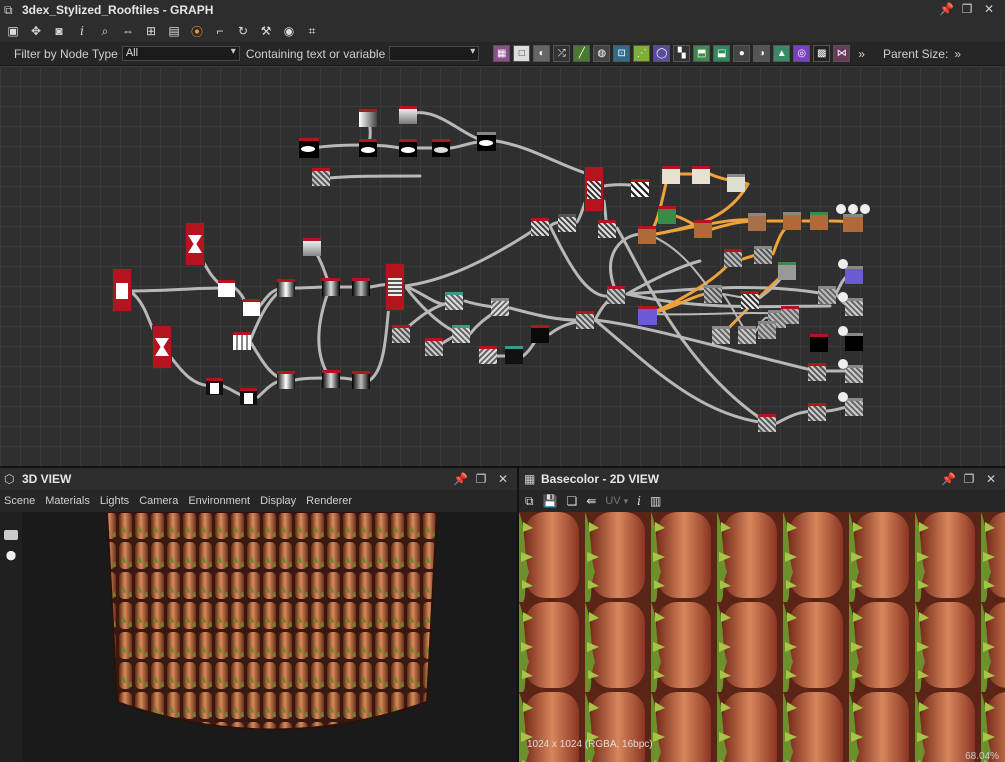 The width and height of the screenshot is (1005, 762). Describe the element at coordinates (197, 31) in the screenshot. I see `connection-style-icon: ⦿` at that location.